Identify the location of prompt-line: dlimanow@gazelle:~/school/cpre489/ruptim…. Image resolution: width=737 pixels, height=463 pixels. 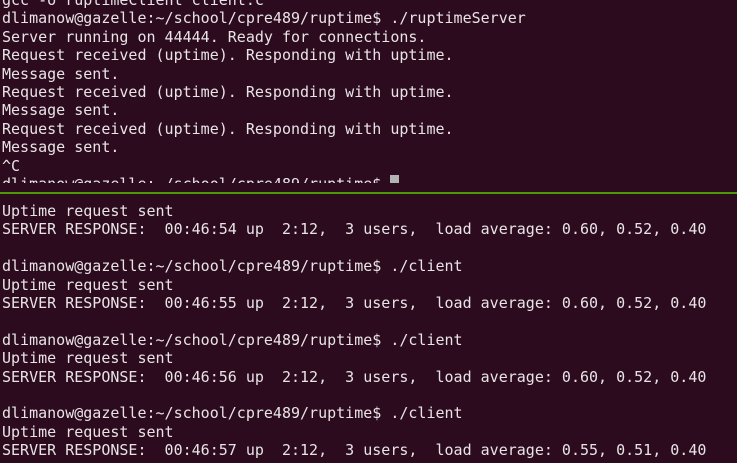
(369, 178).